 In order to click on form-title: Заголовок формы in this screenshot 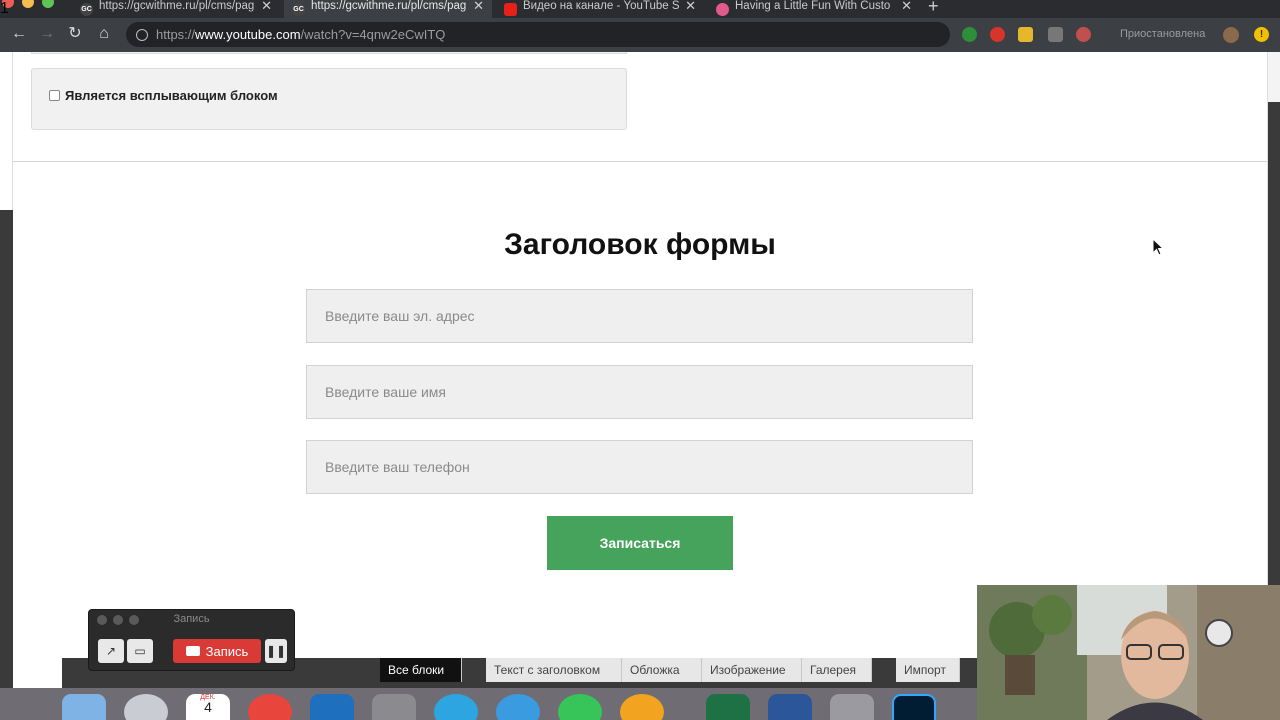, I will do `click(640, 245)`.